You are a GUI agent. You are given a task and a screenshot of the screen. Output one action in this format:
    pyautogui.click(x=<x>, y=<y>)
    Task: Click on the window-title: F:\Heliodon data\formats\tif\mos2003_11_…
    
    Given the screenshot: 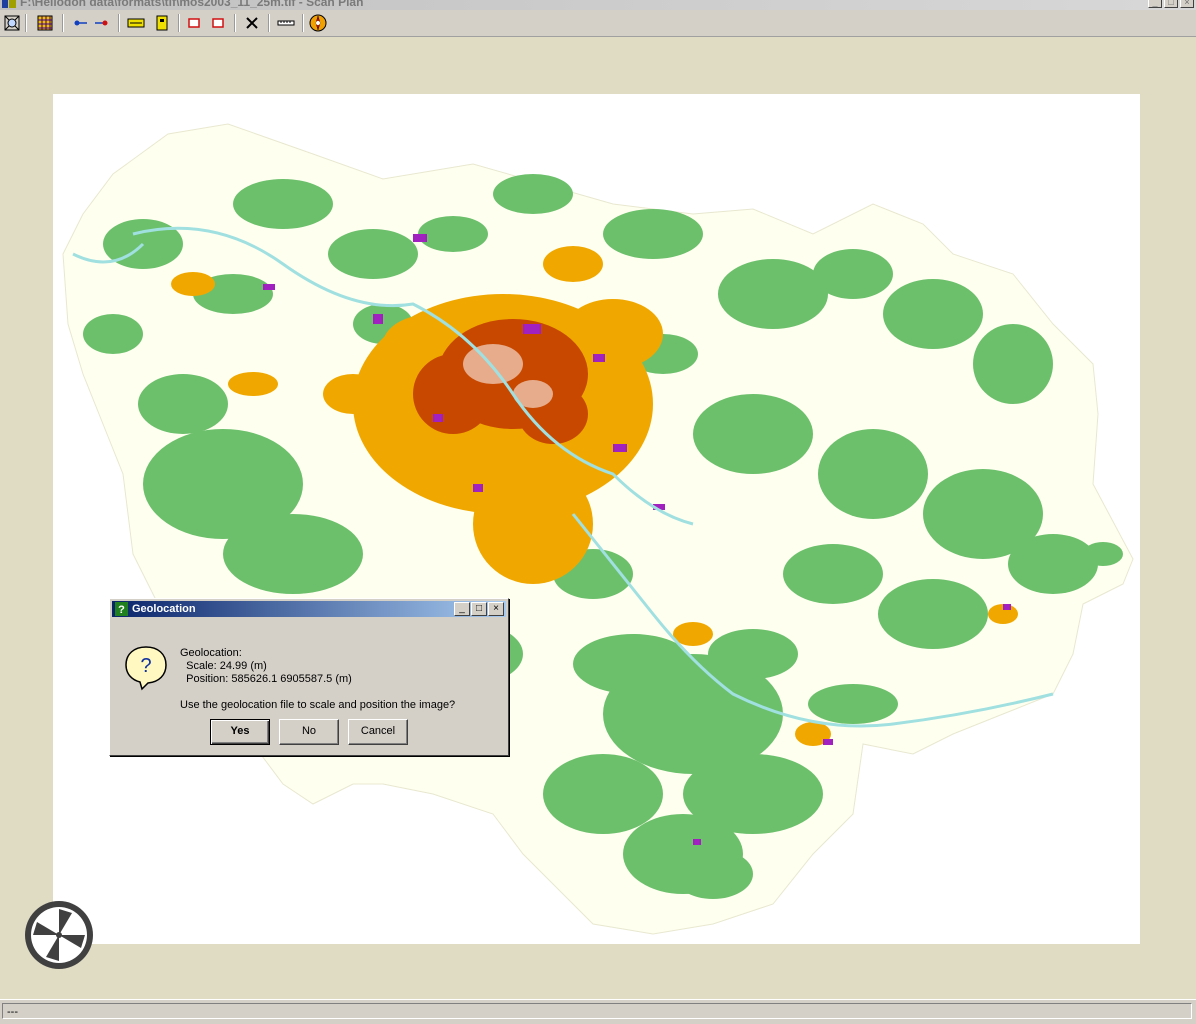 What is the action you would take?
    pyautogui.click(x=192, y=4)
    